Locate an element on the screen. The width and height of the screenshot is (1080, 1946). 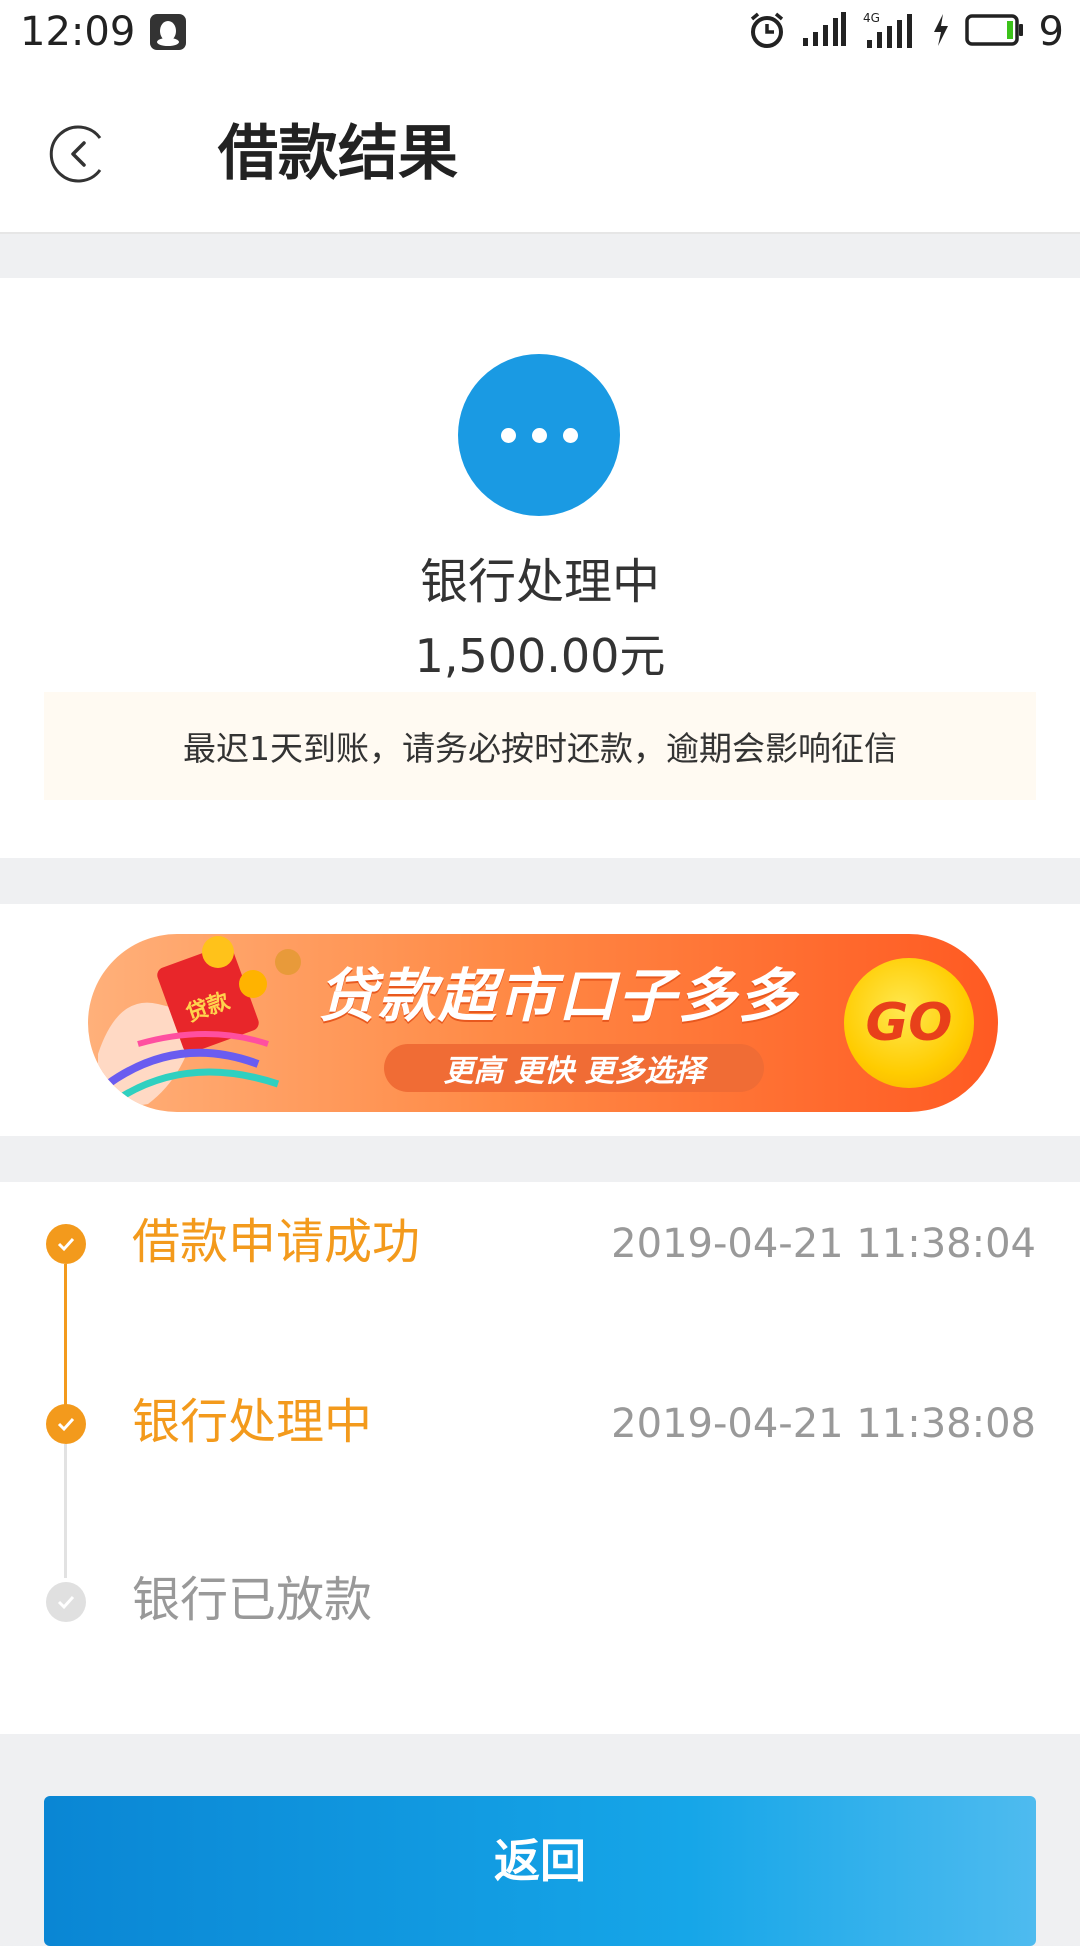
step-label: 借款申请成功 is located at coordinates (276, 1242).